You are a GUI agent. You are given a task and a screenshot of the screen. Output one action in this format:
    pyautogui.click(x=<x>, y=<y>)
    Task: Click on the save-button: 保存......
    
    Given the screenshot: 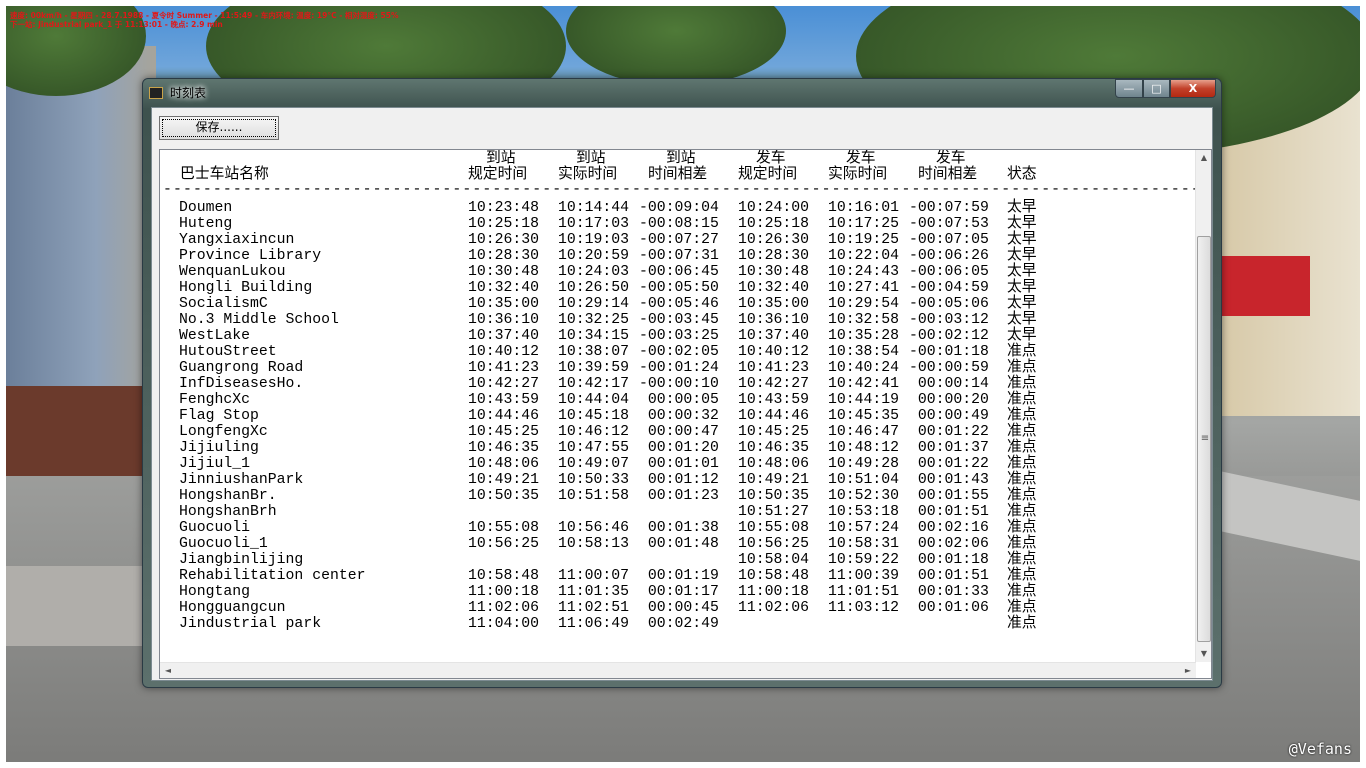 What is the action you would take?
    pyautogui.click(x=219, y=128)
    